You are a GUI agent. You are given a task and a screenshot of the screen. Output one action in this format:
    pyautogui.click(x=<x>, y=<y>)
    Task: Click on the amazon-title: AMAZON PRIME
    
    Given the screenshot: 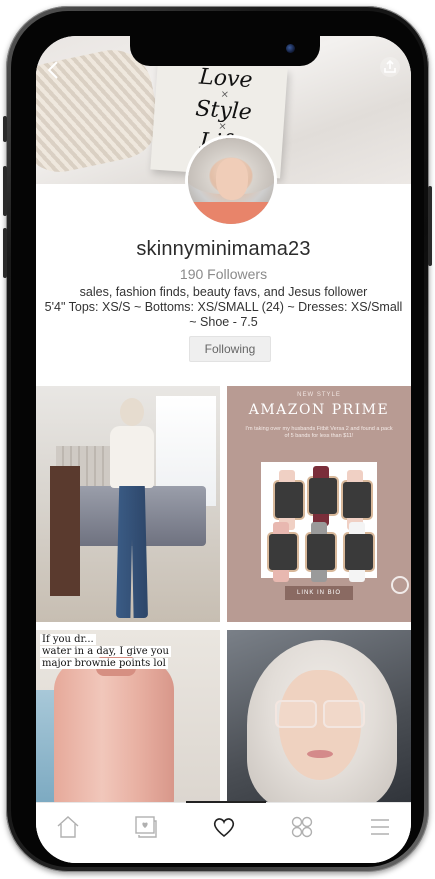 What is the action you would take?
    pyautogui.click(x=319, y=410)
    